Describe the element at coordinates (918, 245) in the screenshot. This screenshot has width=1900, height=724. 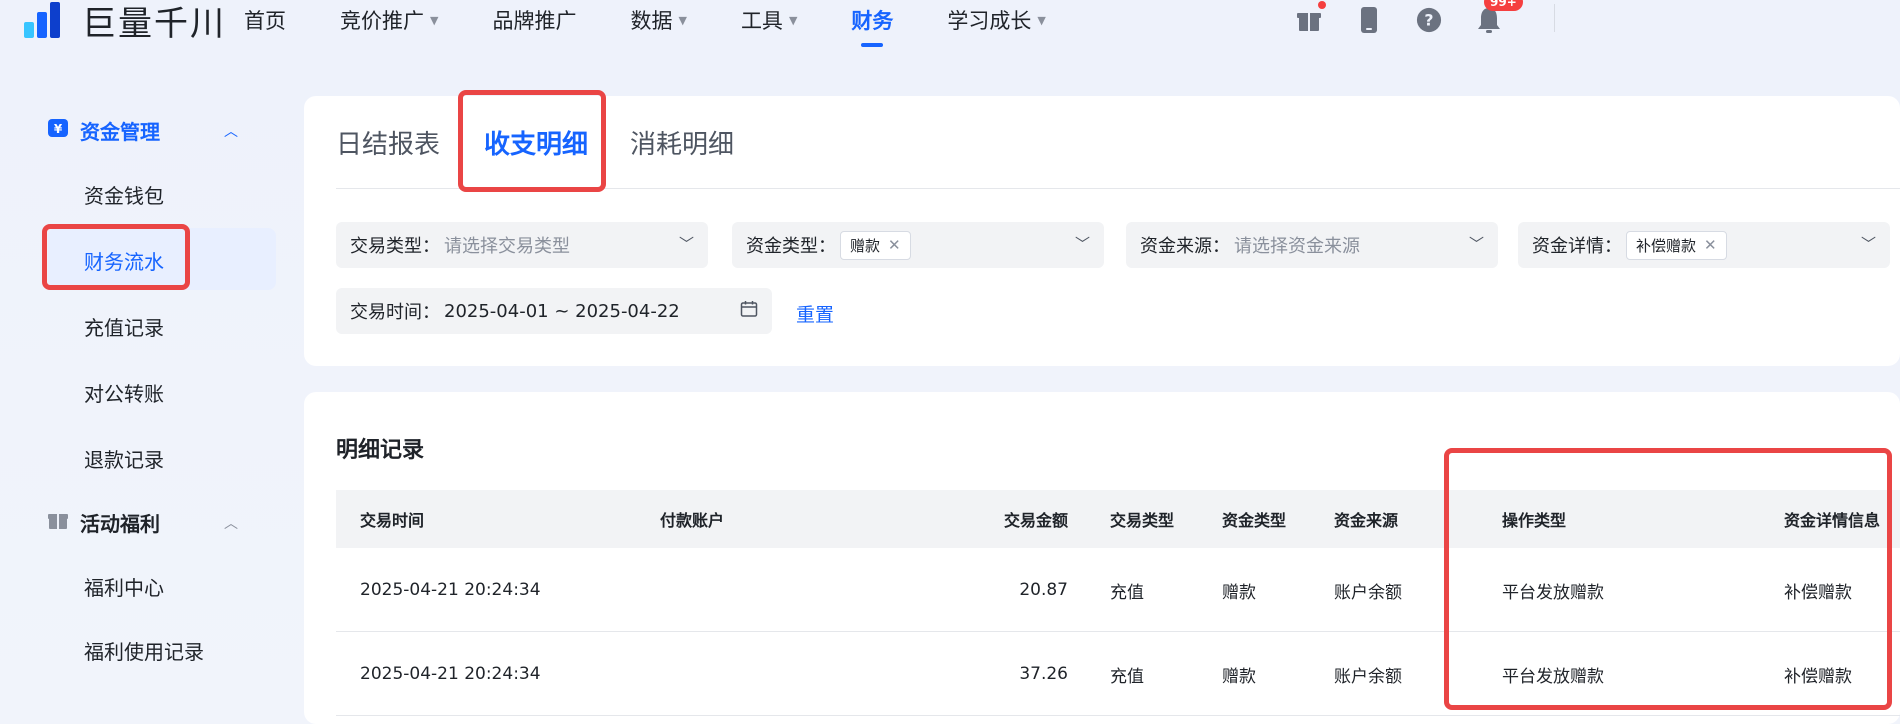
I see `fund-type-select: 资金类型： 赠款 ✕ ﹀` at that location.